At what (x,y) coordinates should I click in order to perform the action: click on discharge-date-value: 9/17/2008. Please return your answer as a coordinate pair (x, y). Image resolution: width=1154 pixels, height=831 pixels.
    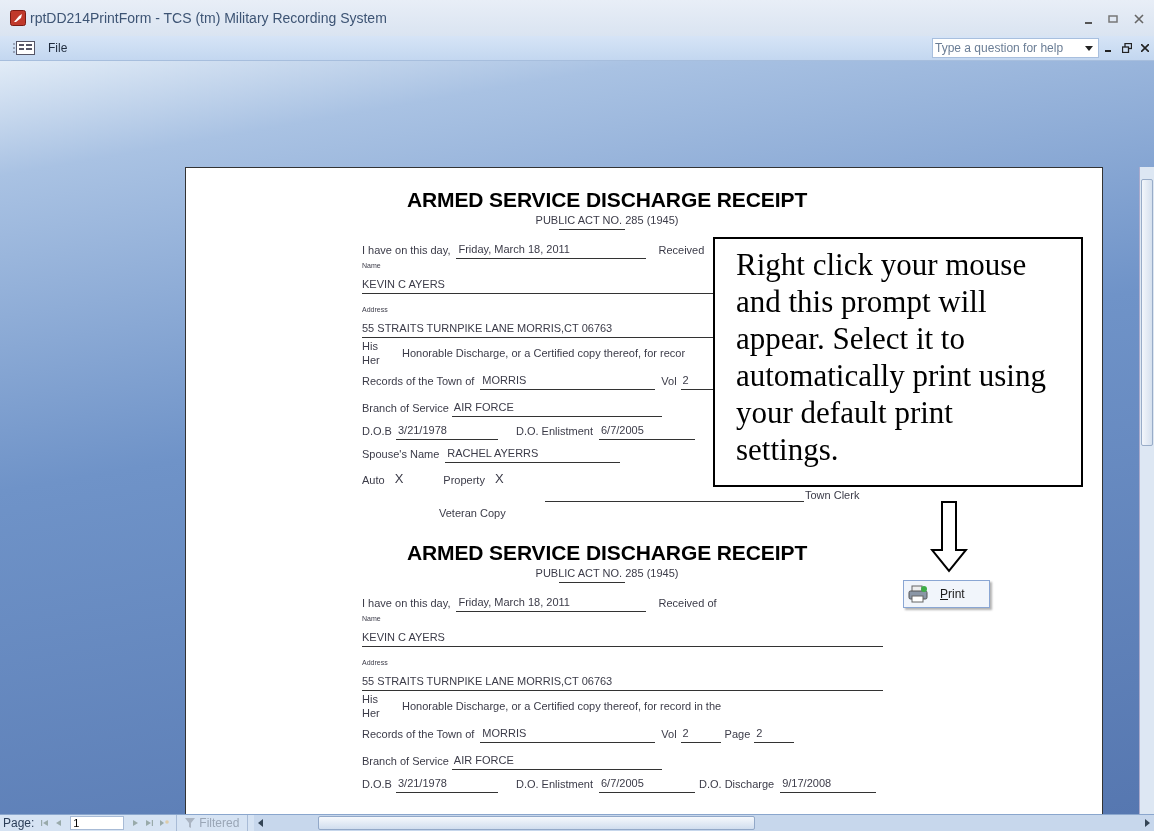
    Looking at the image, I should click on (828, 785).